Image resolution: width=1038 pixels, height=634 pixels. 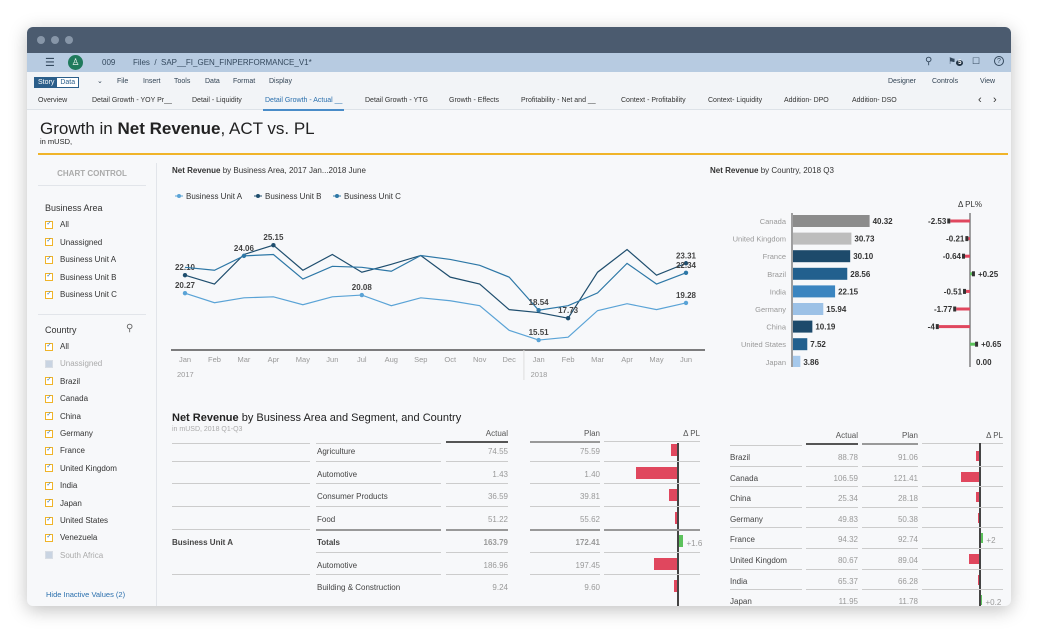 I want to click on tab-detail-growth-ytg: Detail Growth - YTG, so click(x=396, y=100).